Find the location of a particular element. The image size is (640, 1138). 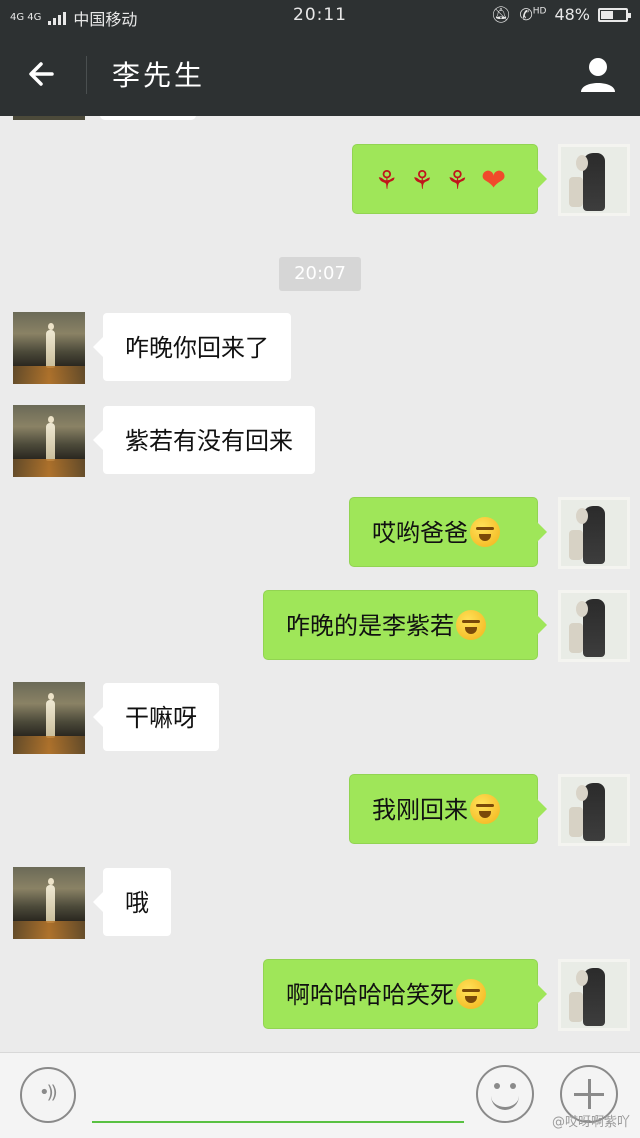

bell-icon: 🔕︎ is located at coordinates (501, 14).